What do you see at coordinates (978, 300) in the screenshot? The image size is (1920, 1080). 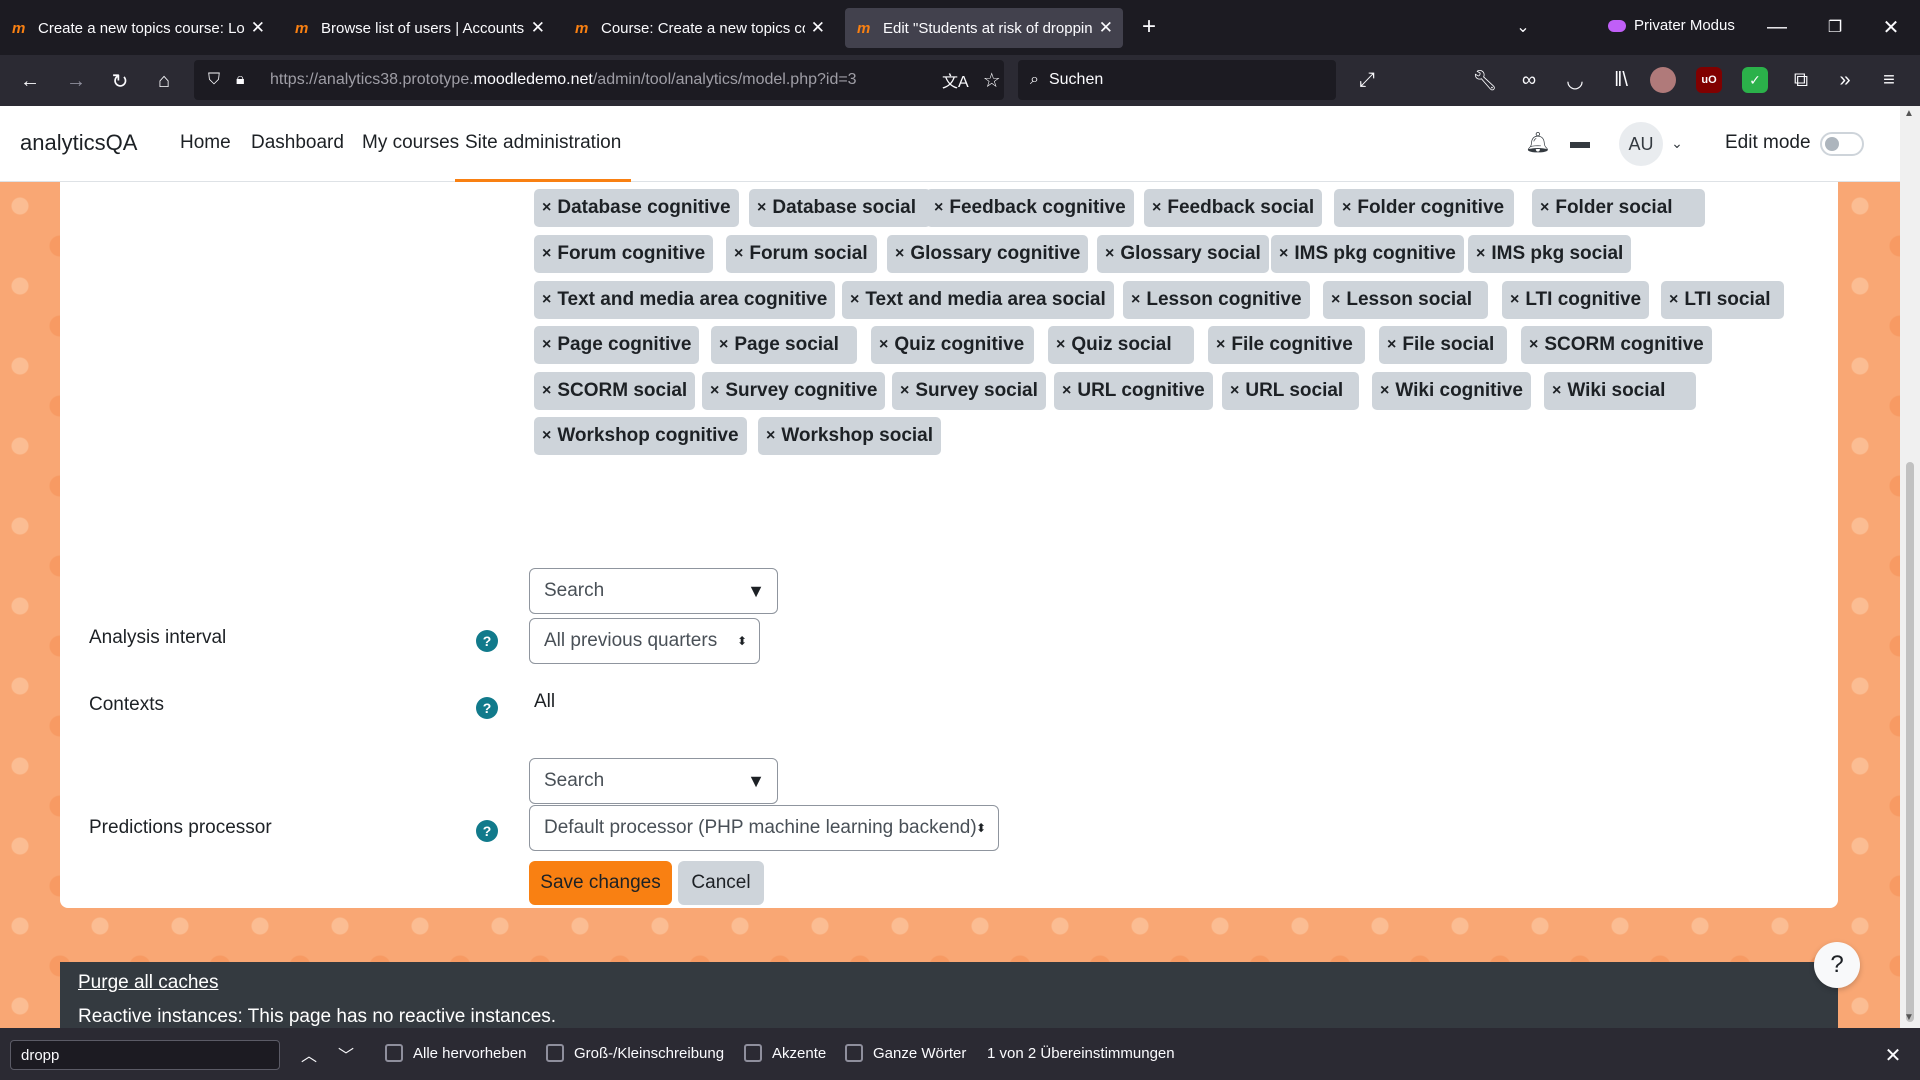 I see `indicator-tag: × Text and media area social` at bounding box center [978, 300].